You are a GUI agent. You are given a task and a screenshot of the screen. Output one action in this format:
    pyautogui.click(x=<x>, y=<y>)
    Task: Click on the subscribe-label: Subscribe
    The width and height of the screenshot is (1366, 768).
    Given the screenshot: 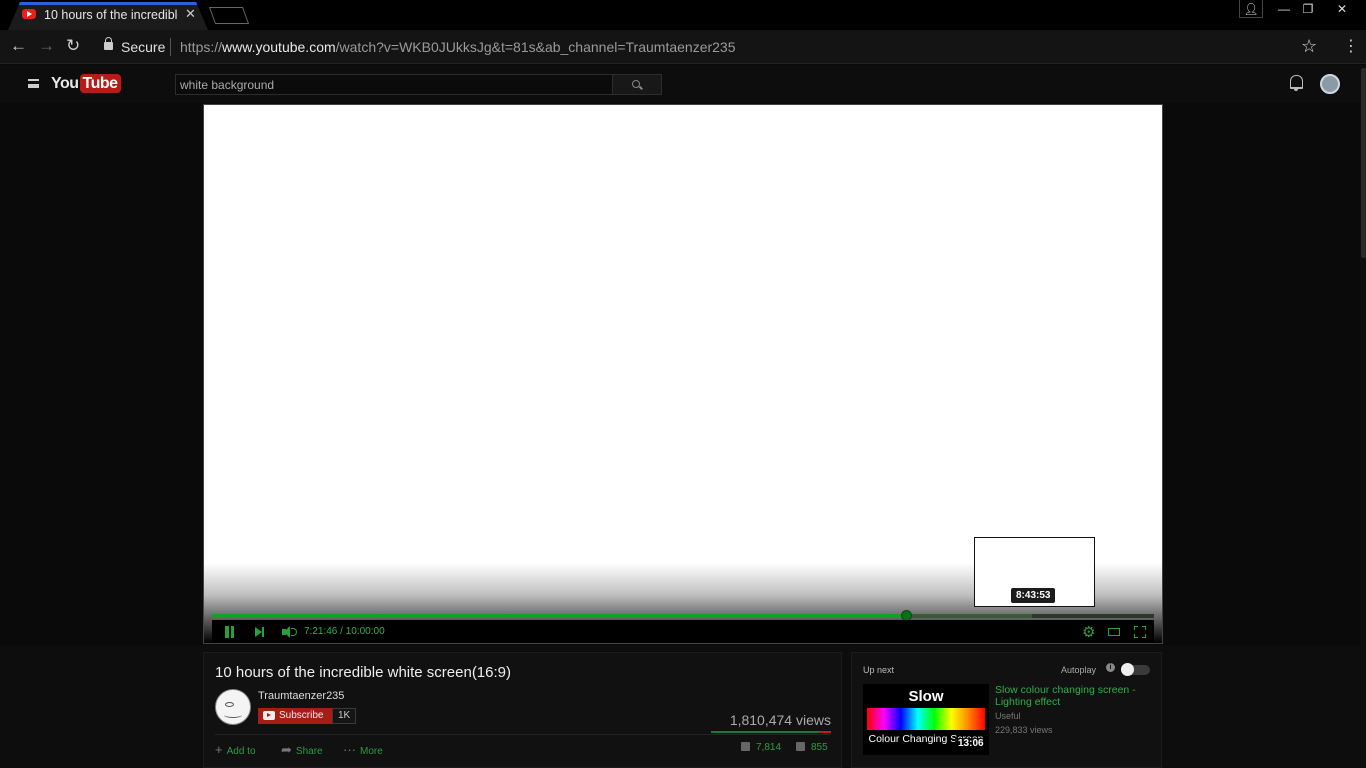 What is the action you would take?
    pyautogui.click(x=301, y=715)
    